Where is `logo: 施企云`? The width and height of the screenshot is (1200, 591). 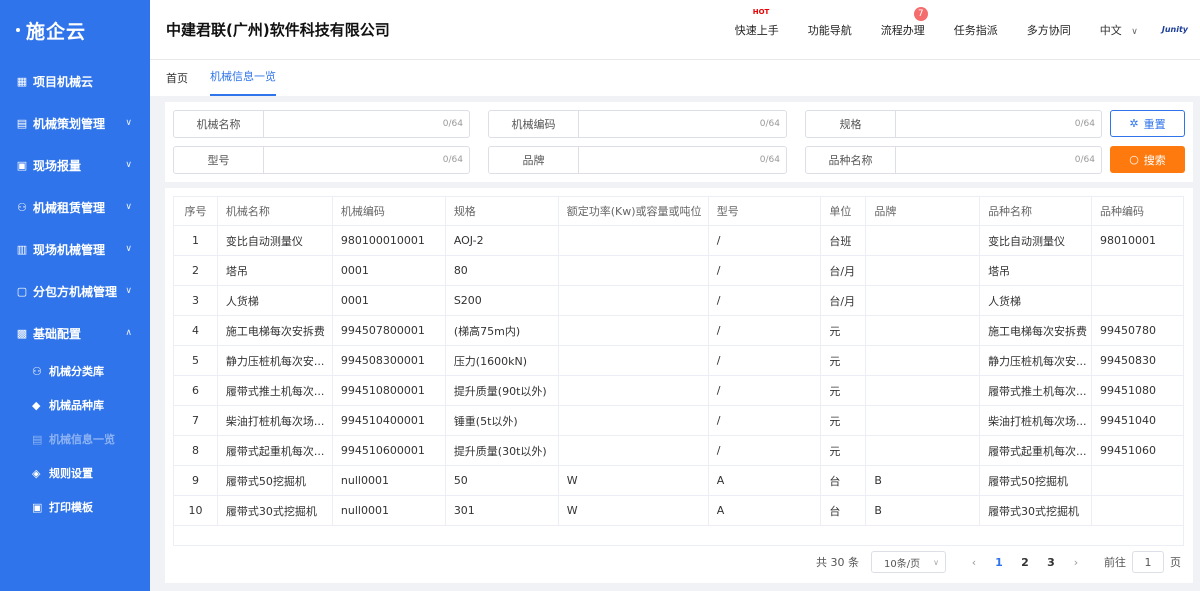
logo: 施企云 is located at coordinates (75, 30).